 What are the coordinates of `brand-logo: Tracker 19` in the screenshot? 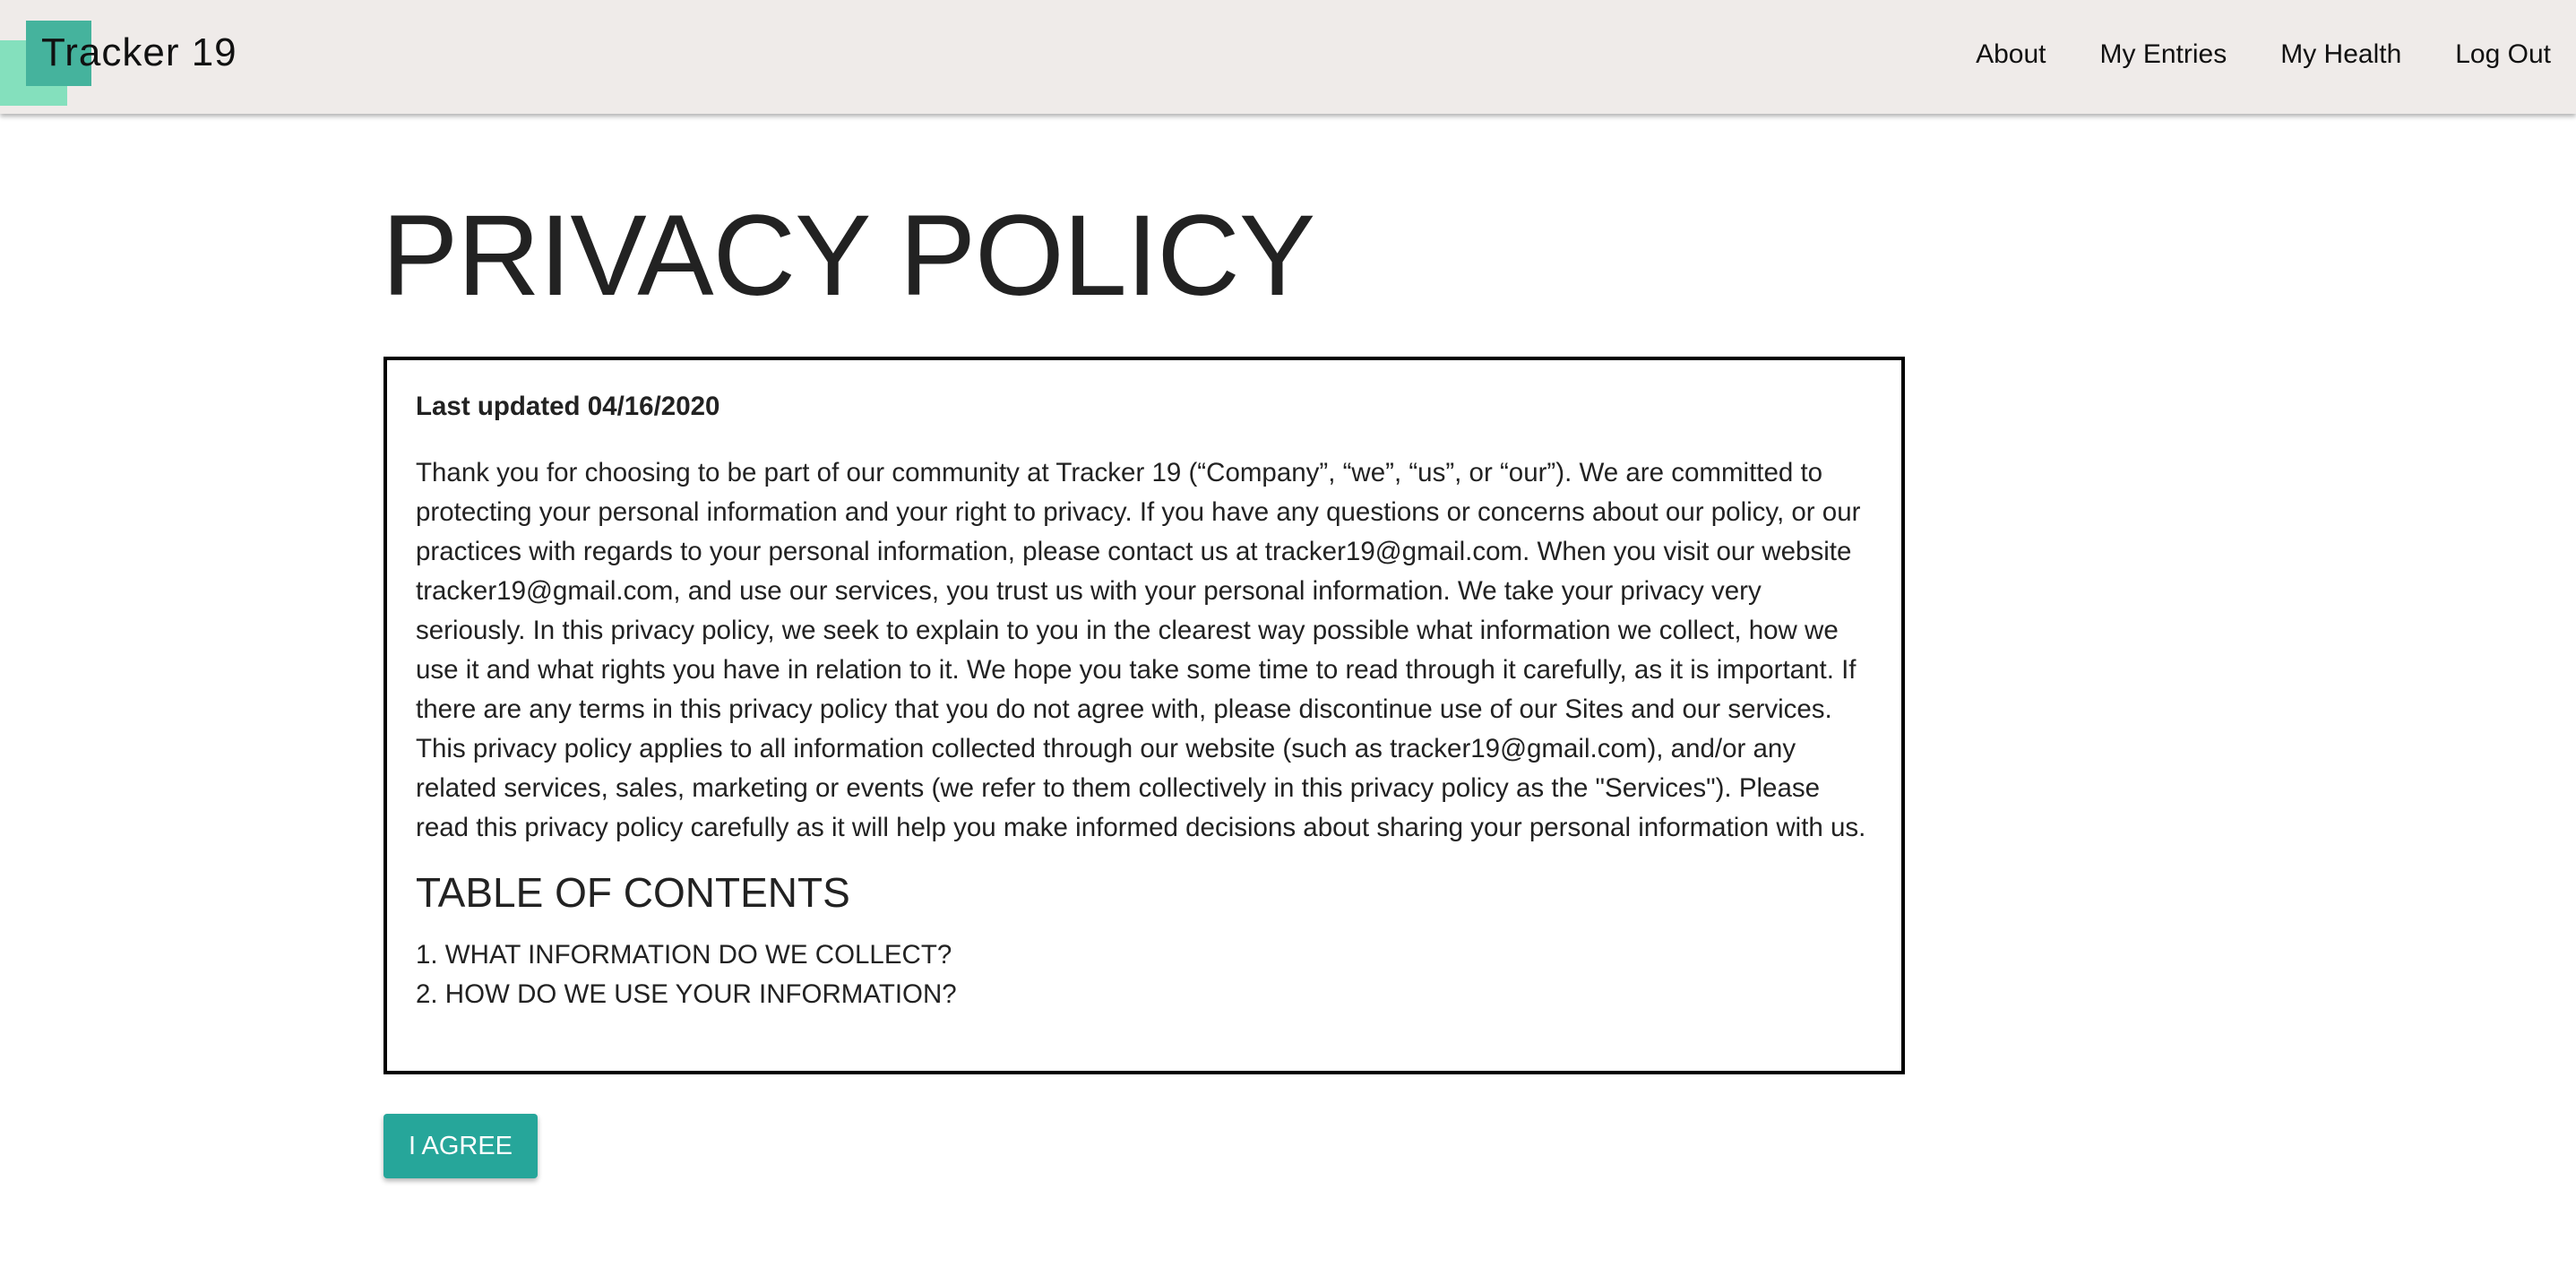 It's located at (134, 57).